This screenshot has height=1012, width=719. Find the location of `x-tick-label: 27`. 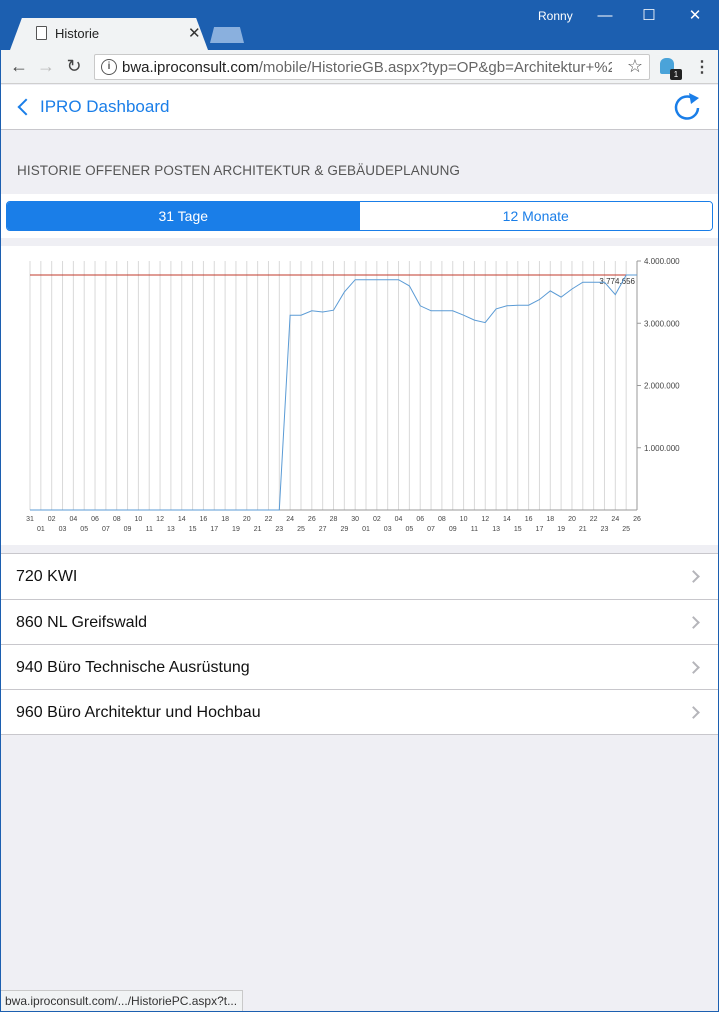

x-tick-label: 27 is located at coordinates (323, 529).